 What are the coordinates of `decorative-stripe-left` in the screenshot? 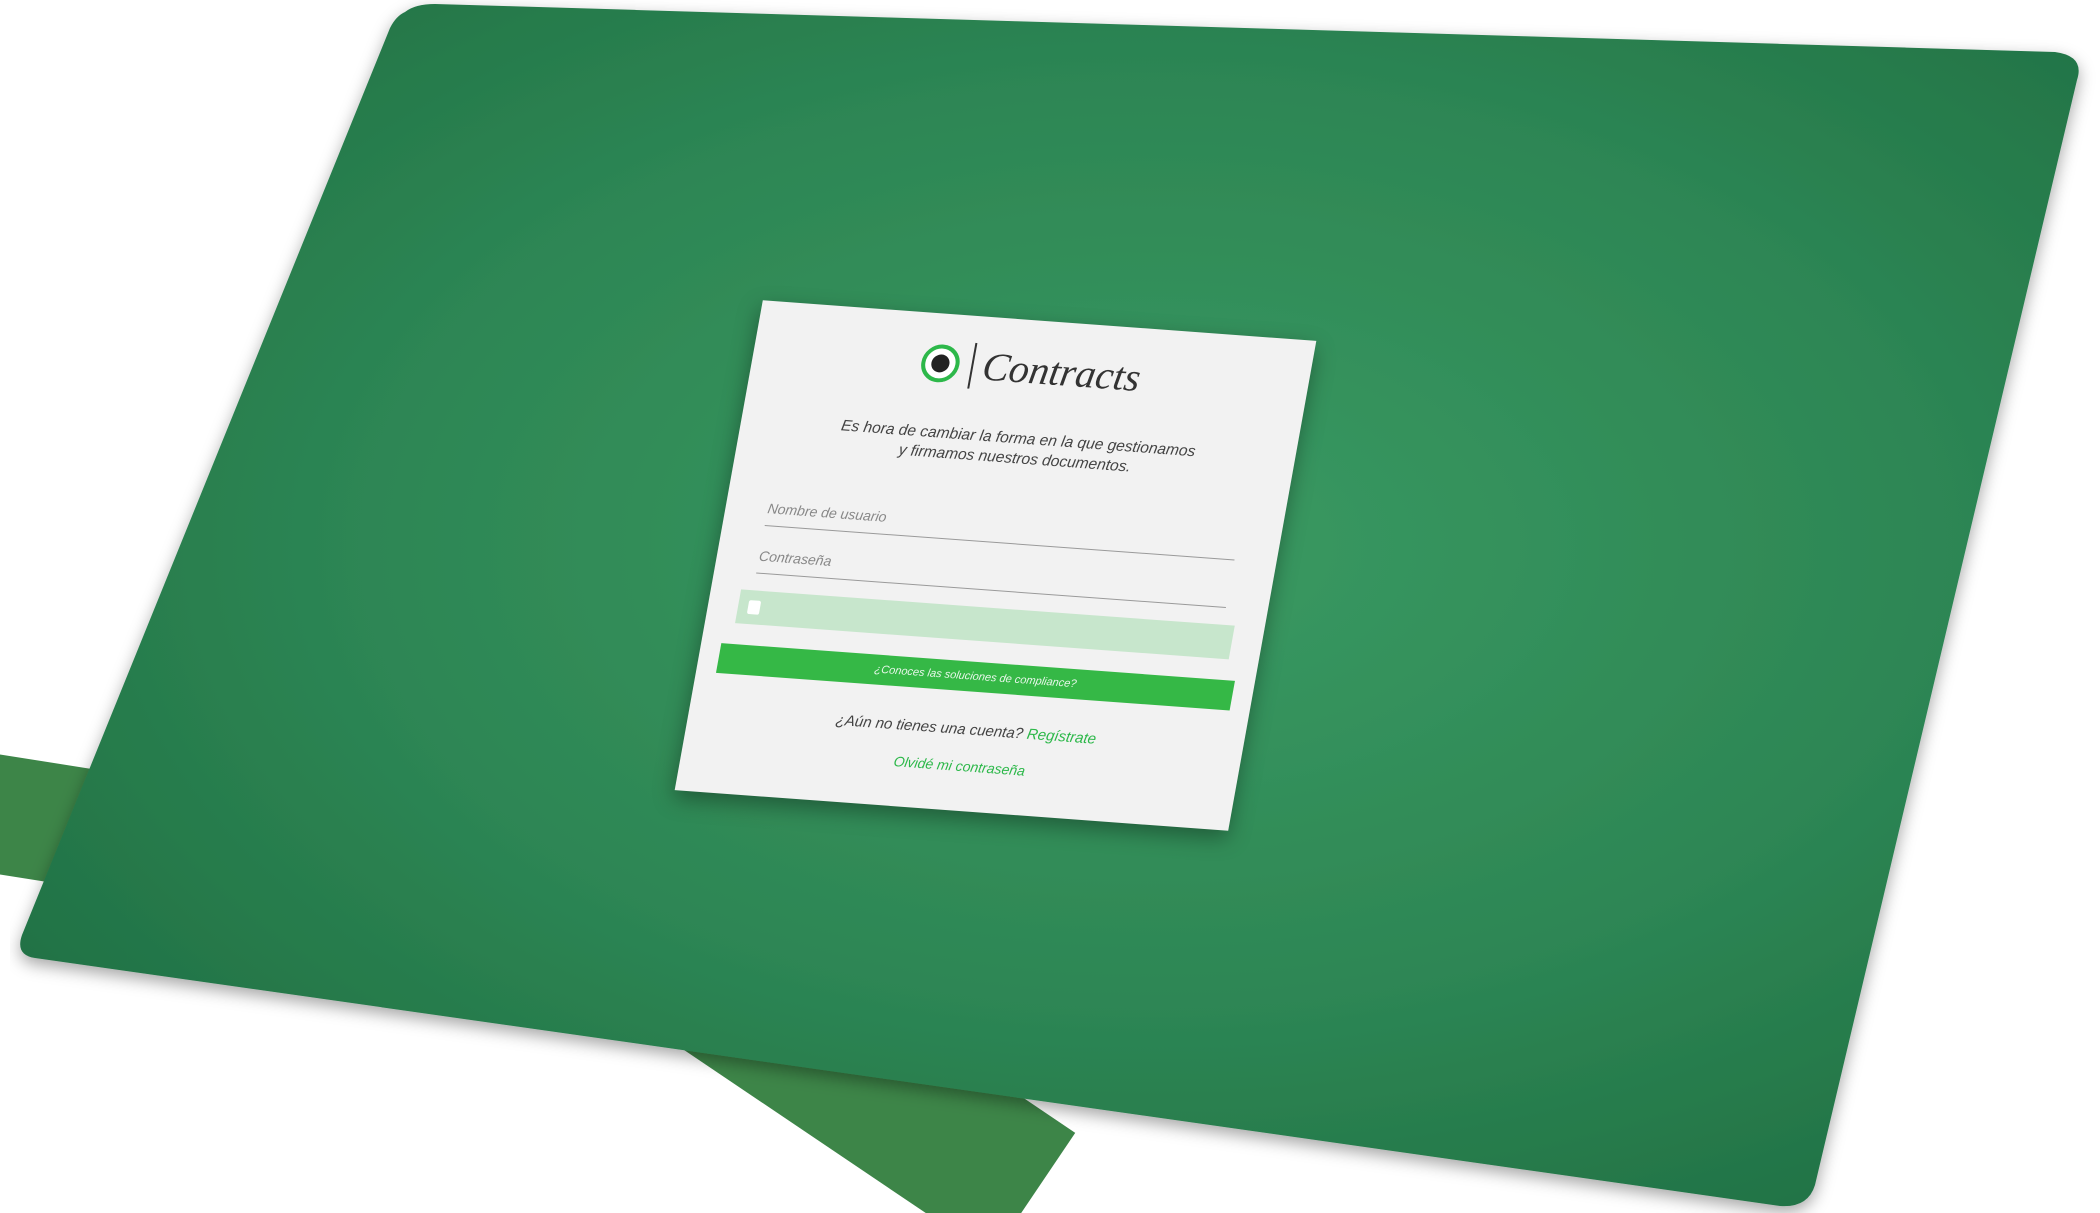 It's located at (65, 820).